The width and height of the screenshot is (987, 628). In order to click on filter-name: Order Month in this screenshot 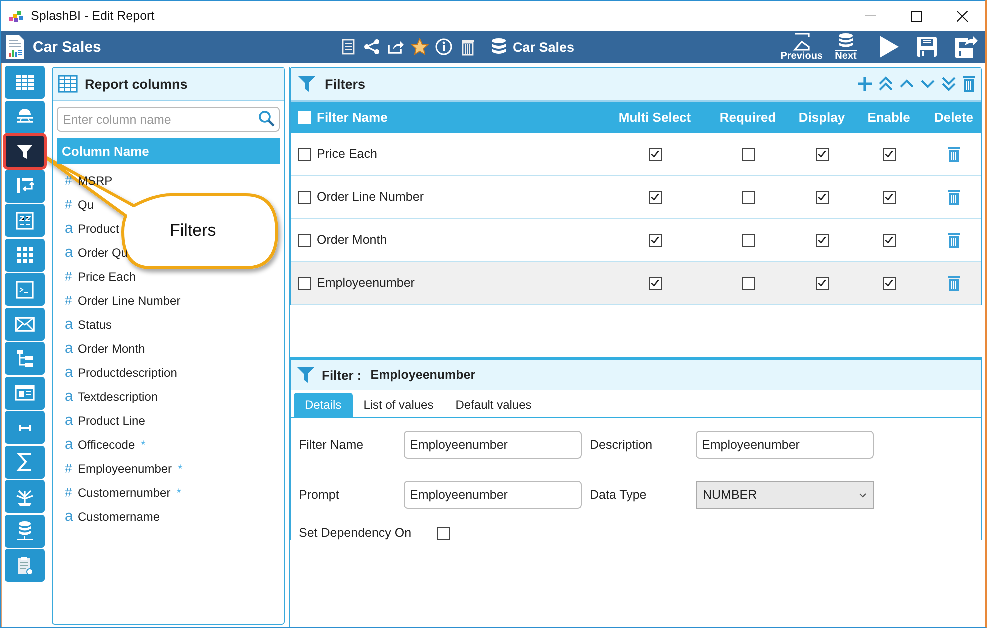, I will do `click(352, 240)`.